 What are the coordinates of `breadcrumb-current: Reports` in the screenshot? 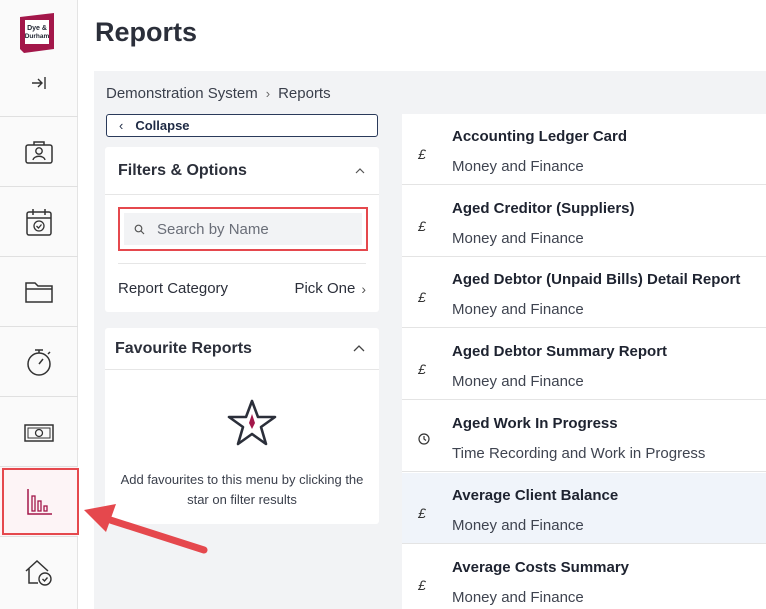 It's located at (304, 93).